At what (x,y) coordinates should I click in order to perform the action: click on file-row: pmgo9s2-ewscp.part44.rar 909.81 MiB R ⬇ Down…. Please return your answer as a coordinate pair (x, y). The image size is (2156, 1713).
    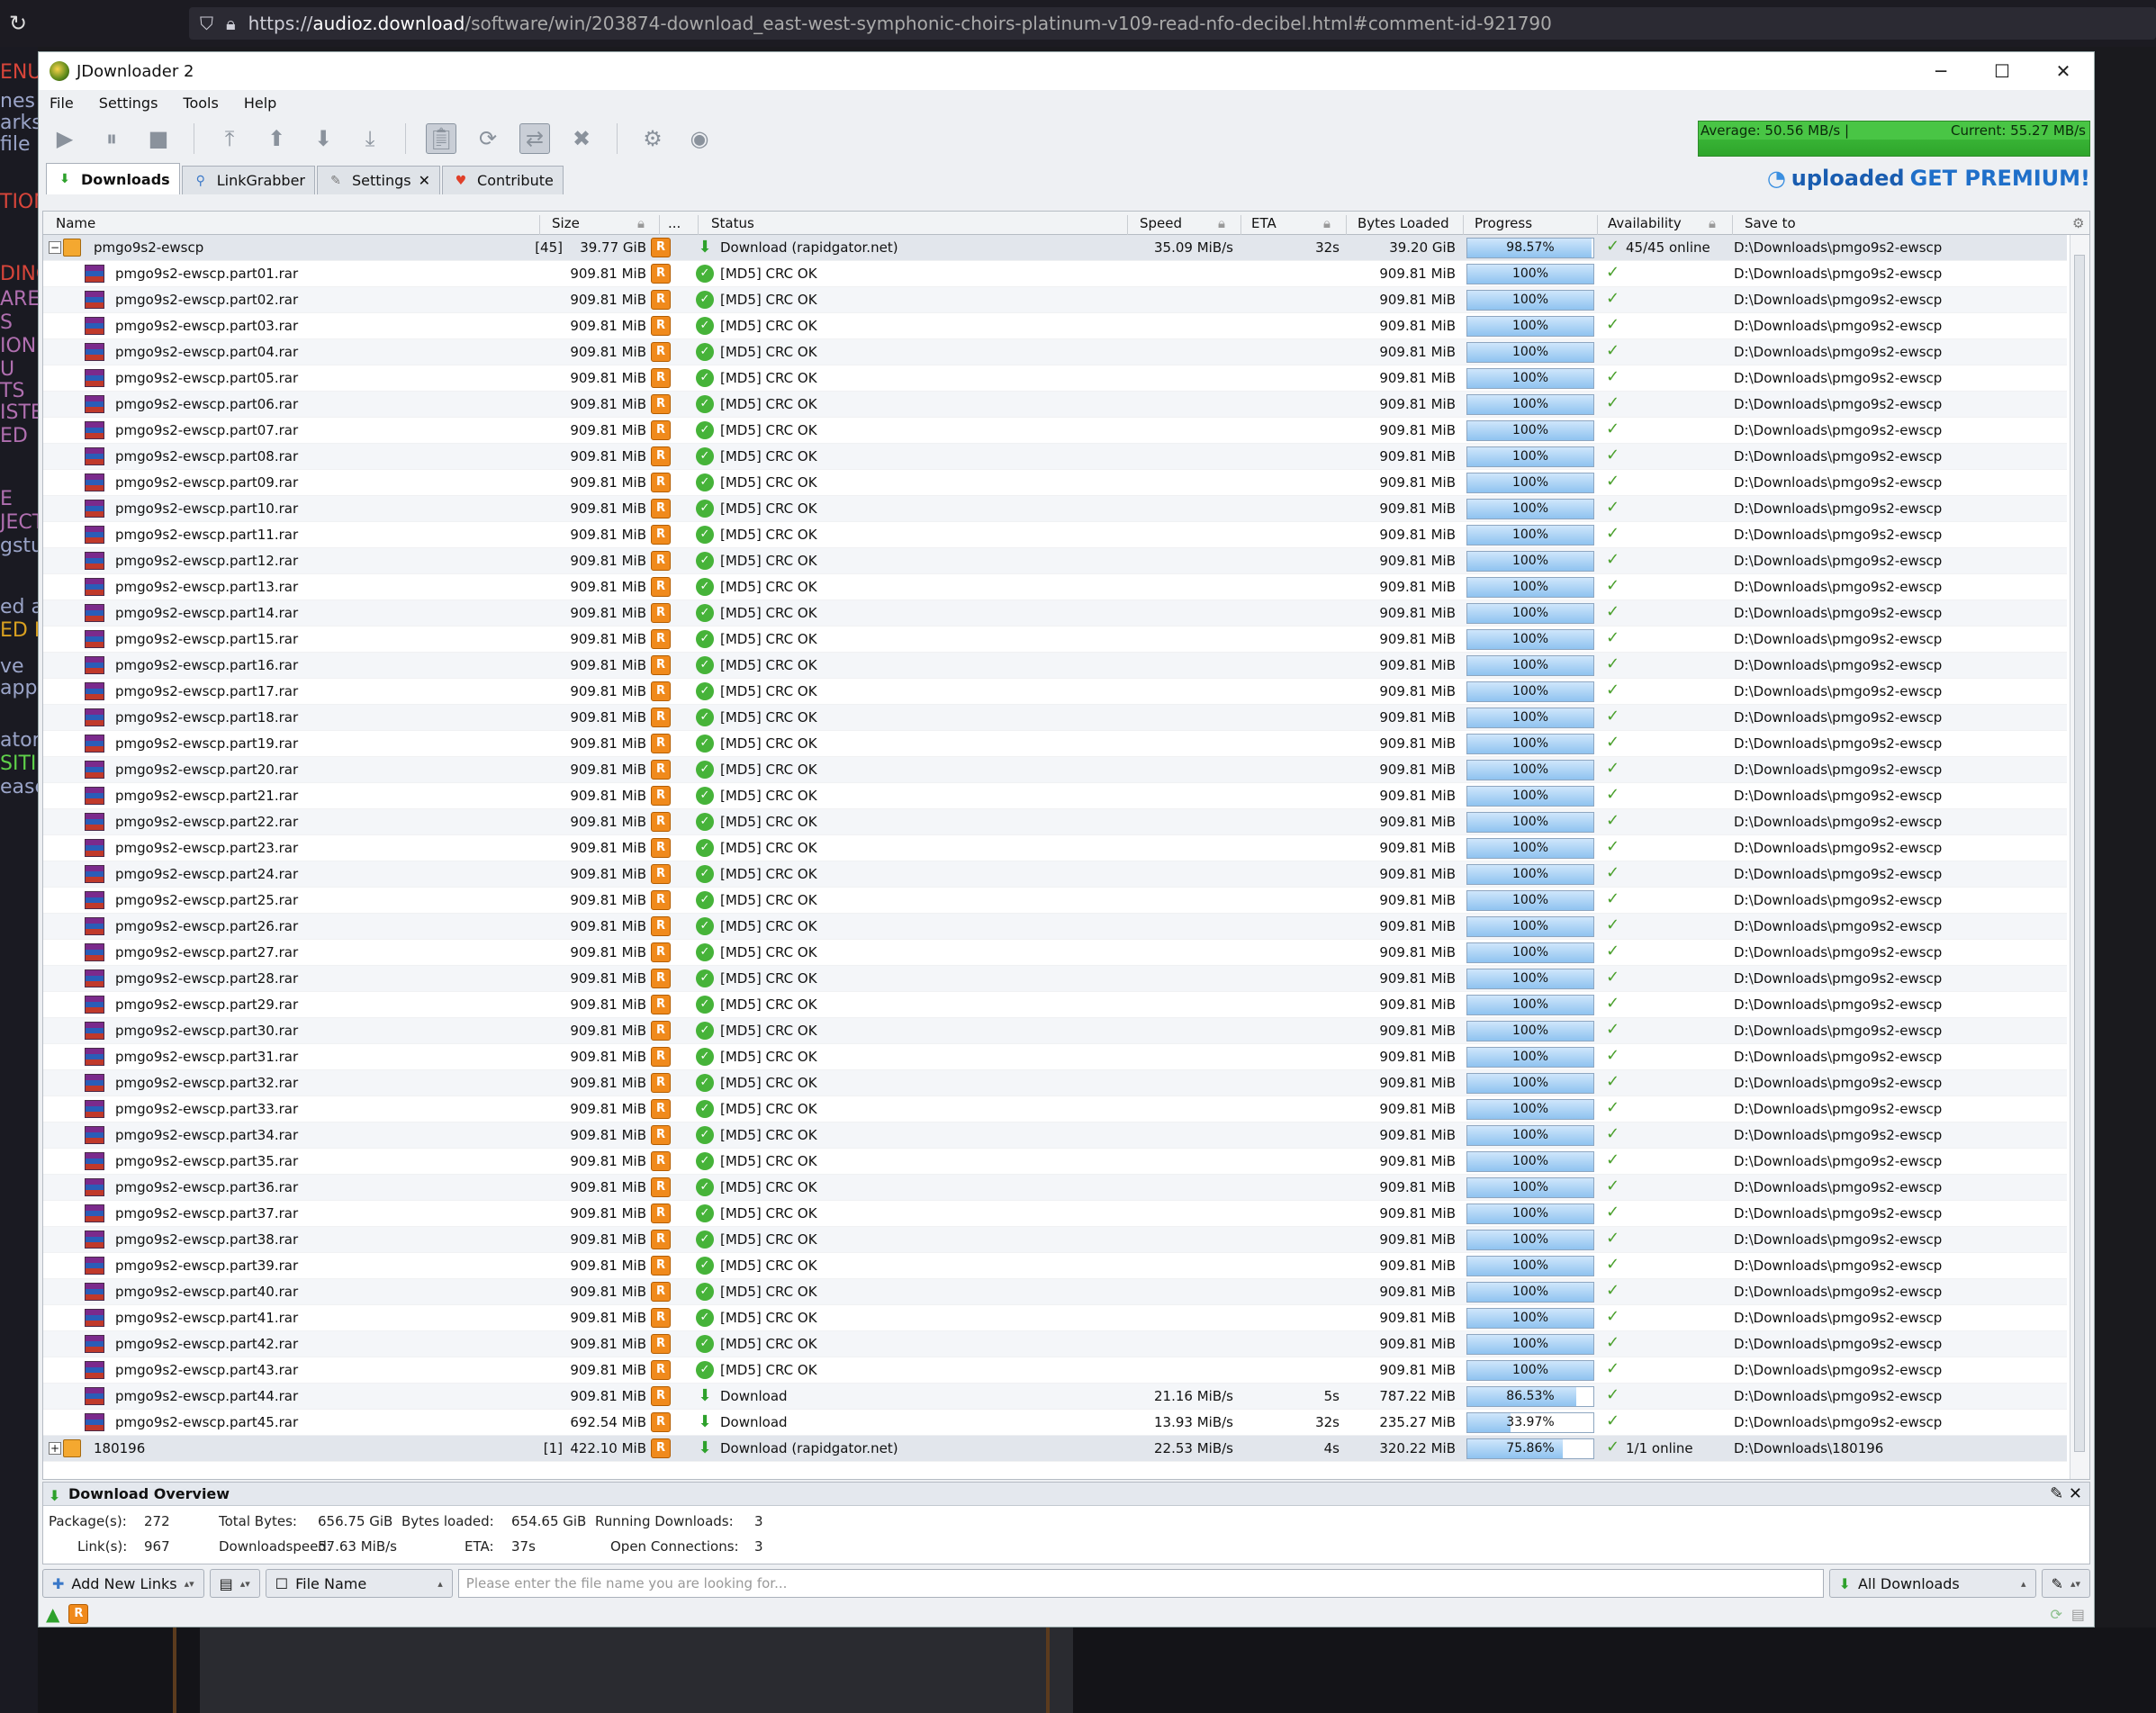
    Looking at the image, I should click on (1055, 1397).